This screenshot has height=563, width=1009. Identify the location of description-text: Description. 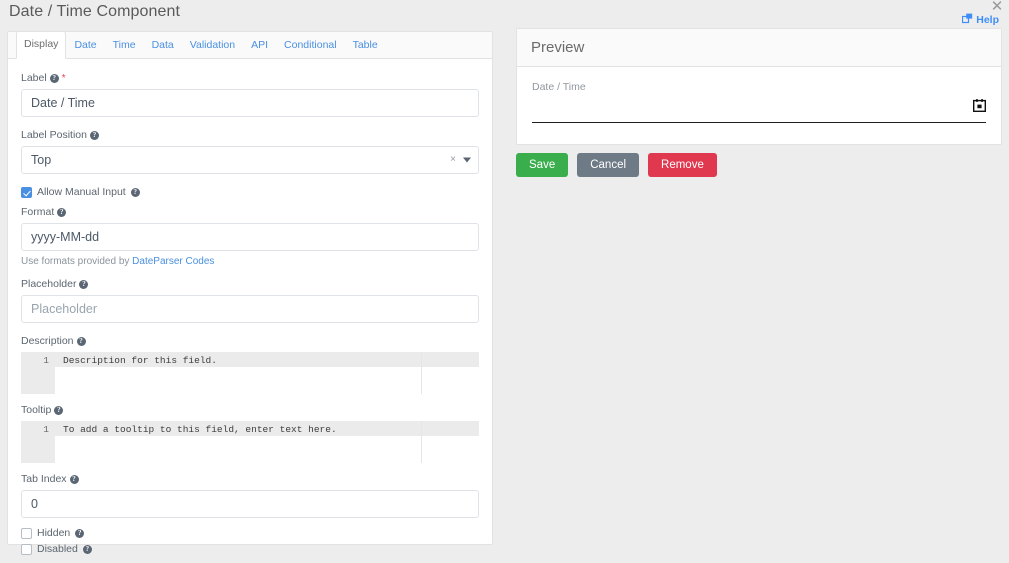
(47, 341).